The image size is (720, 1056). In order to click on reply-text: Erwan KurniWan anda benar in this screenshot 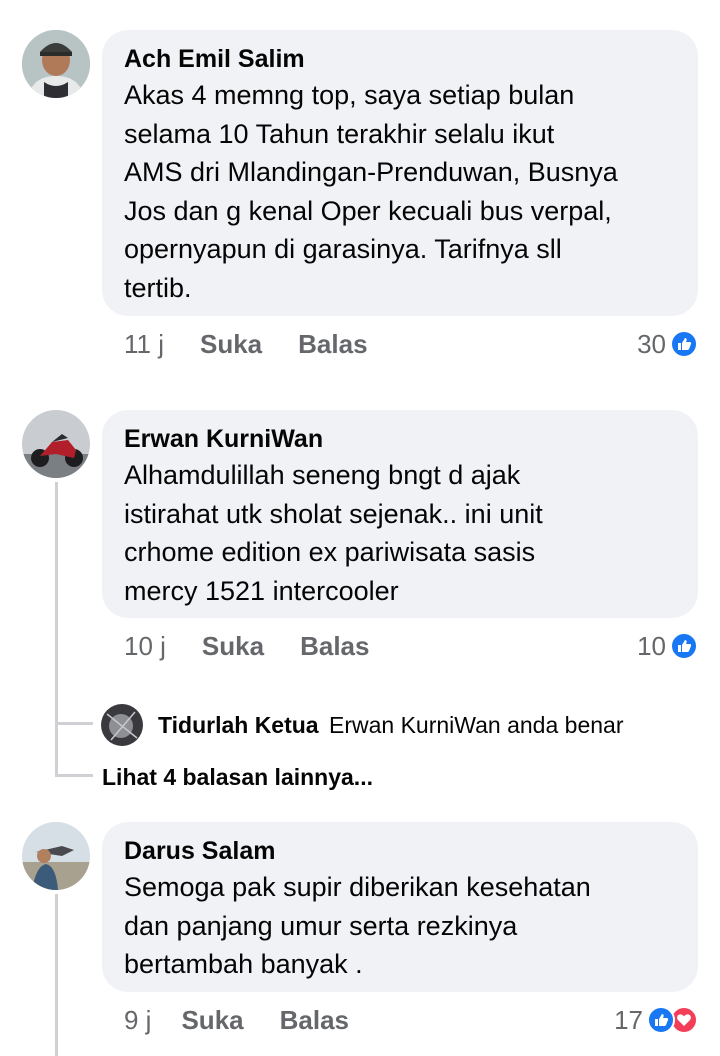, I will do `click(476, 725)`.